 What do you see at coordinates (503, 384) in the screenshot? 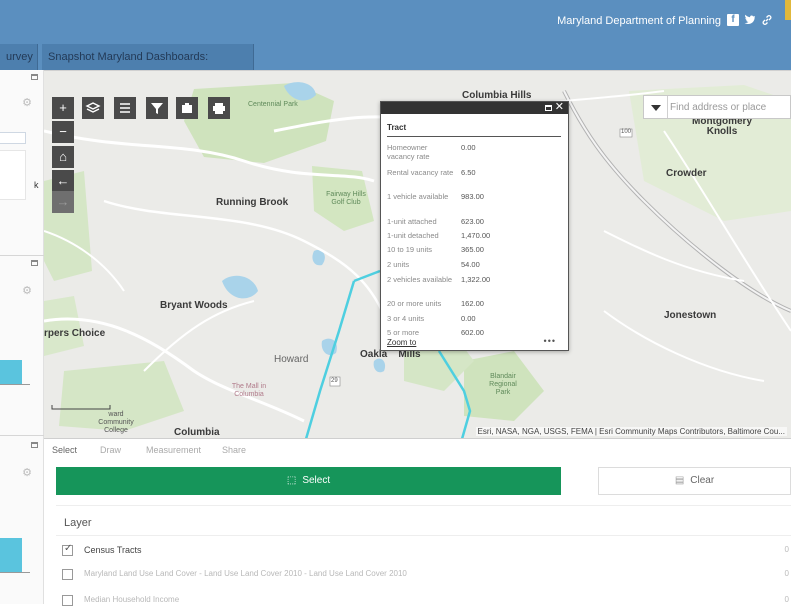
I see `map-label-blandair: Blandair Regional Park` at bounding box center [503, 384].